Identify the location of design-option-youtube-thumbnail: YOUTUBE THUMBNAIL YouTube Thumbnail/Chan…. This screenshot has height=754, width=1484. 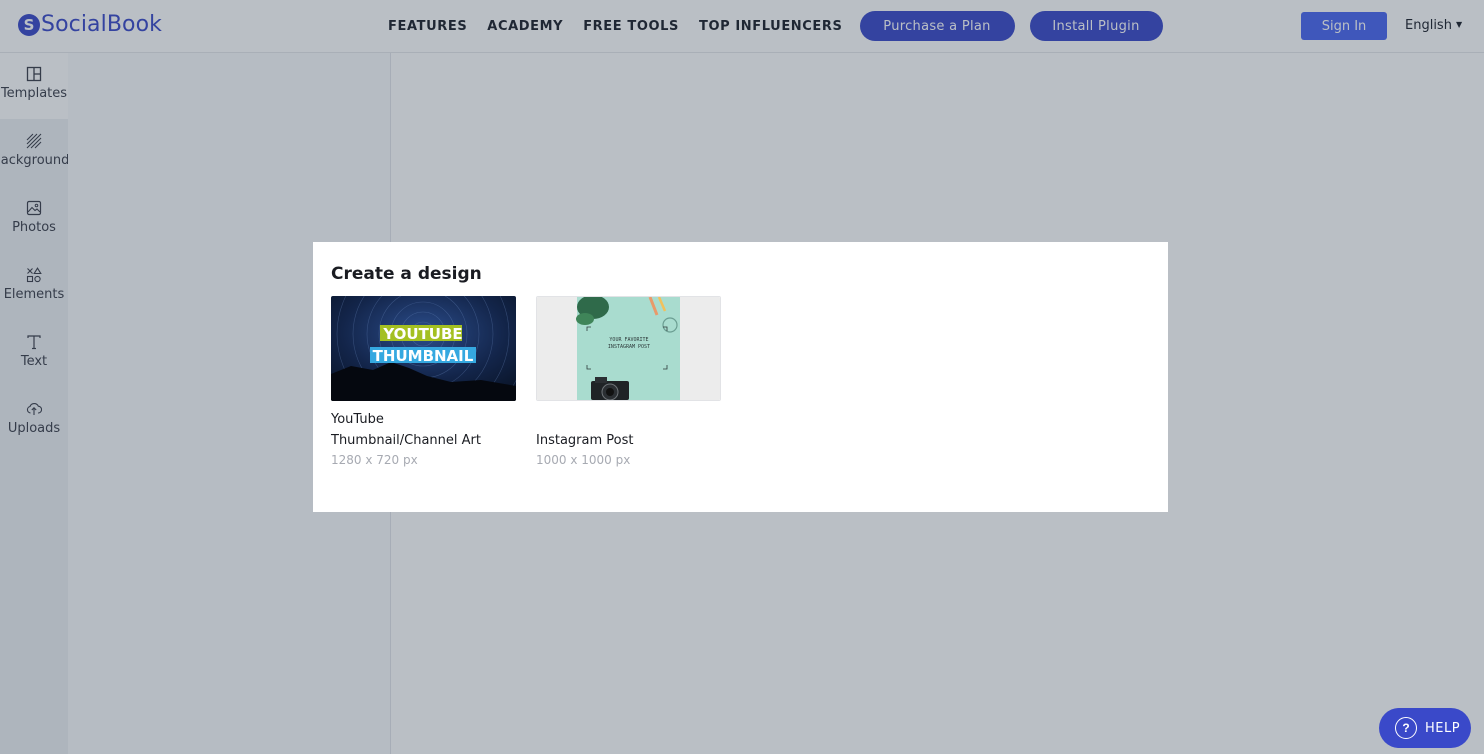
(423, 381).